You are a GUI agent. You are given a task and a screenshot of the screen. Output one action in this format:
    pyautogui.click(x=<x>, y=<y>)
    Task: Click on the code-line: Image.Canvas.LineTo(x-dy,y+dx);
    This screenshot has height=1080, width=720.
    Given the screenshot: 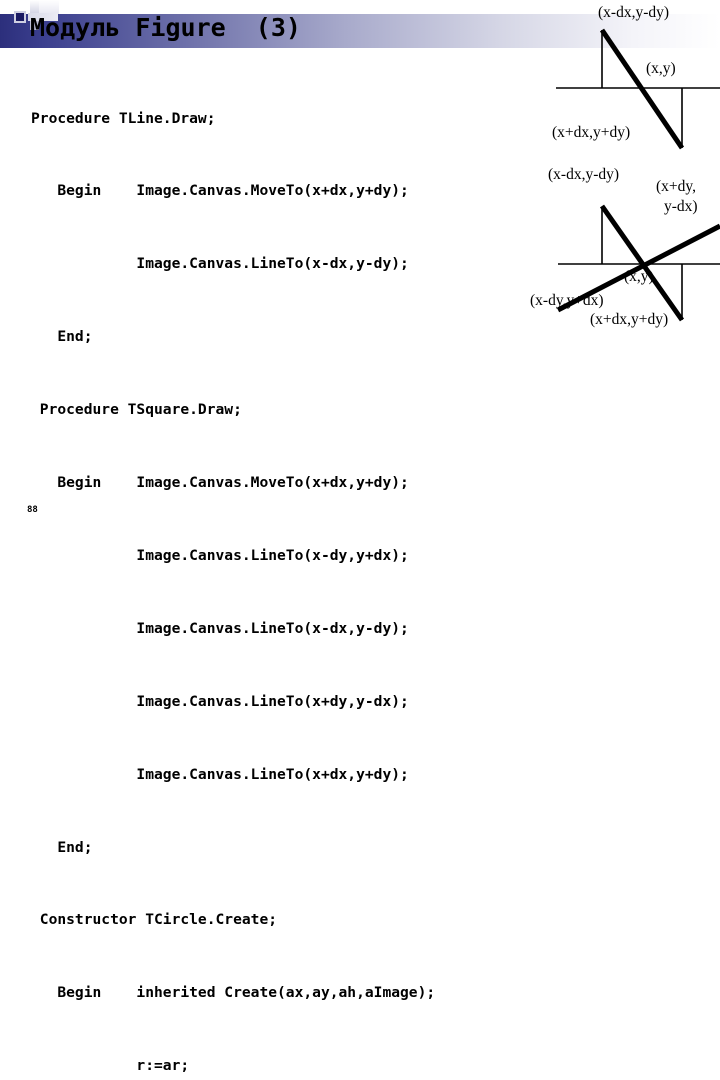 What is the action you would take?
    pyautogui.click(x=220, y=555)
    